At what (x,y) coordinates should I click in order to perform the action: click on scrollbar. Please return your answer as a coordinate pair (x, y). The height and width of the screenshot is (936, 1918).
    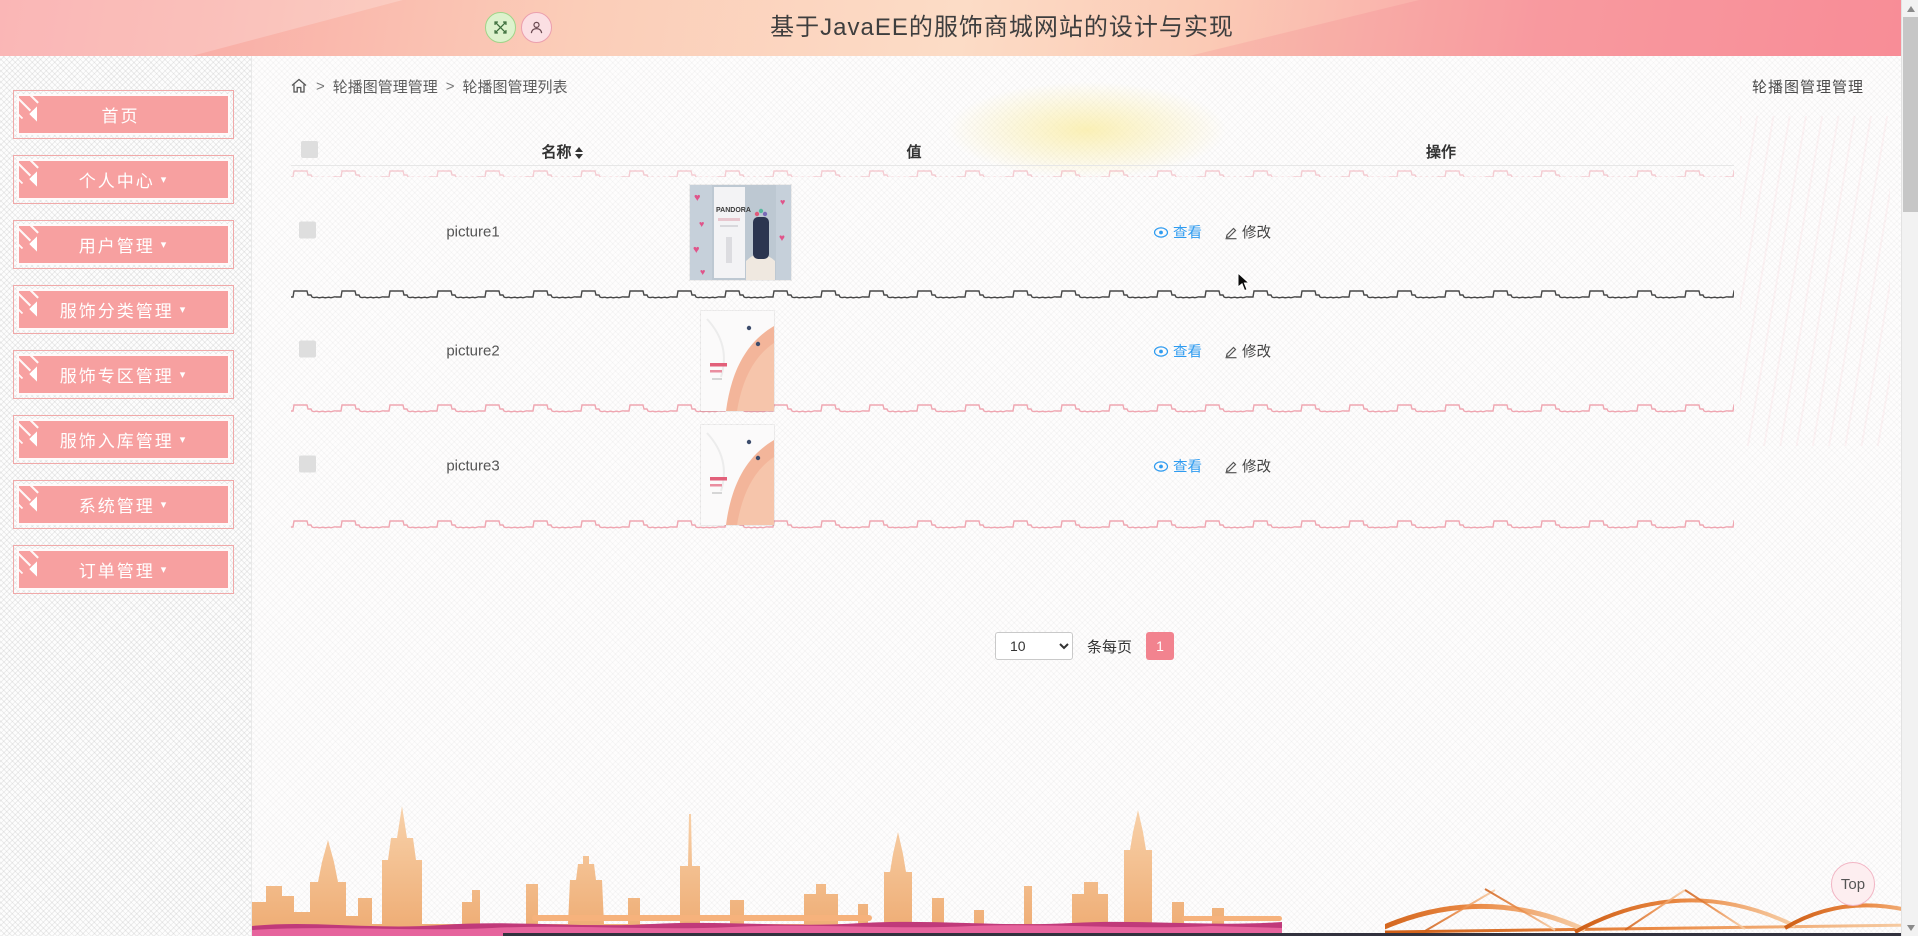
    Looking at the image, I should click on (1909, 468).